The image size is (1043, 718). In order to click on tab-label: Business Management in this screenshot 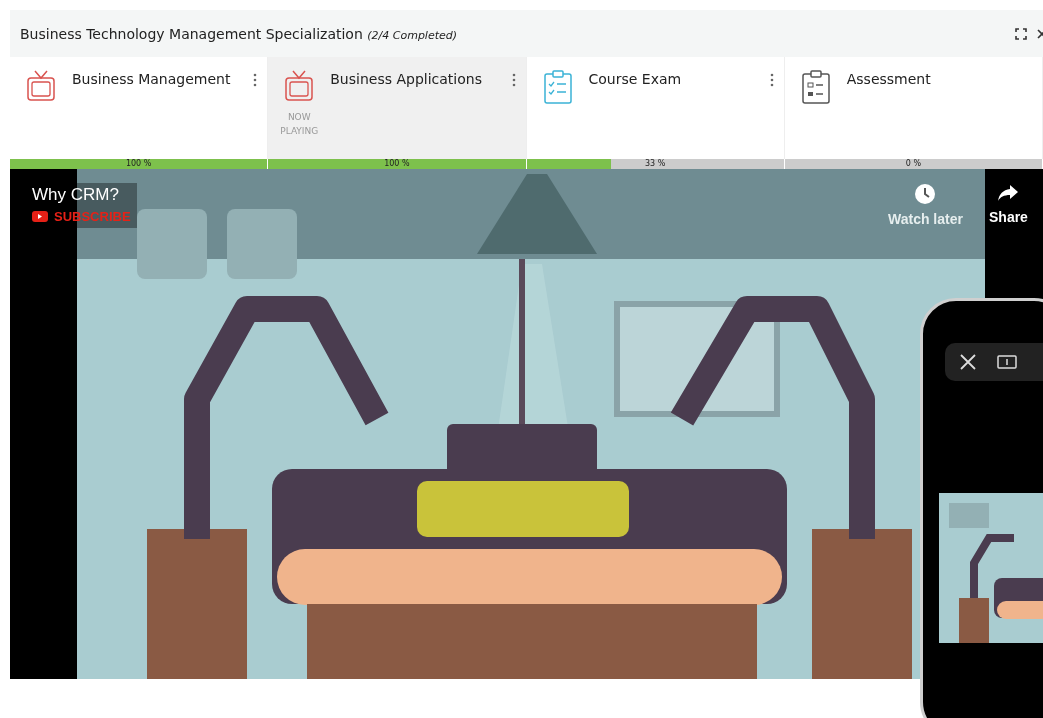, I will do `click(152, 79)`.